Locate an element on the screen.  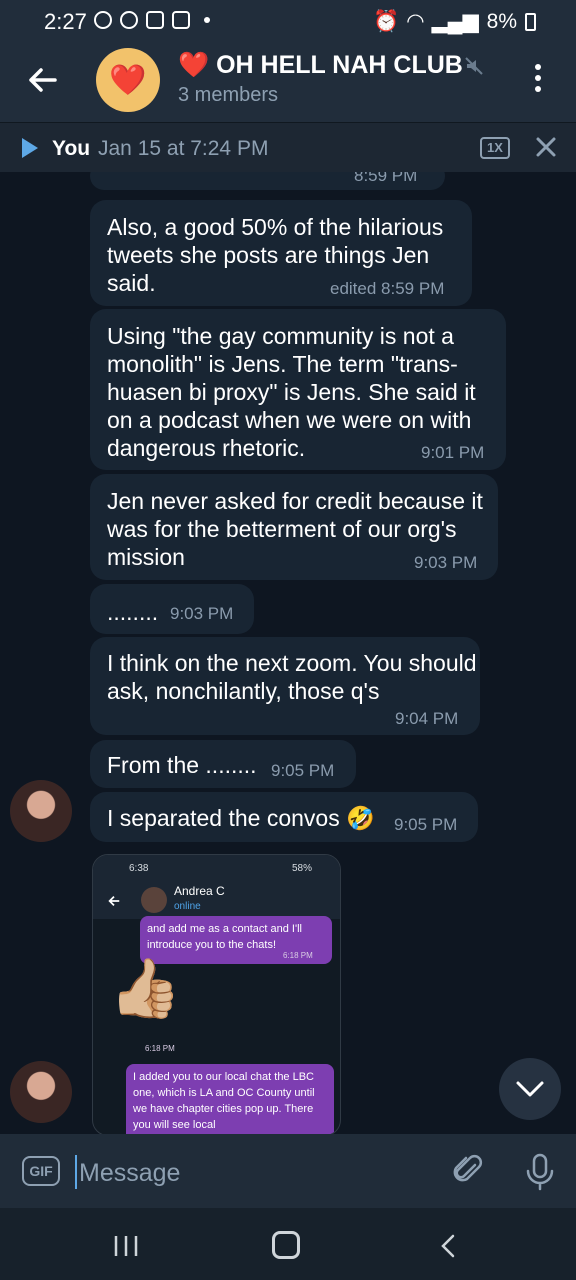
notification-icons is located at coordinates (152, 20).